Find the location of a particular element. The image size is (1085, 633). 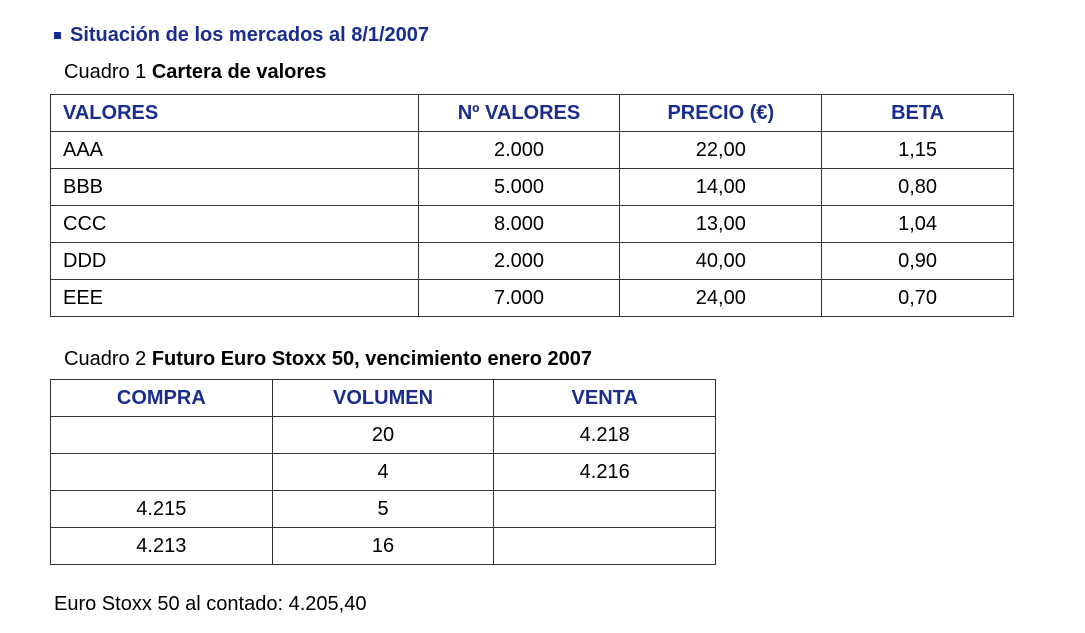

column-header: VOLUMEN is located at coordinates (383, 398).